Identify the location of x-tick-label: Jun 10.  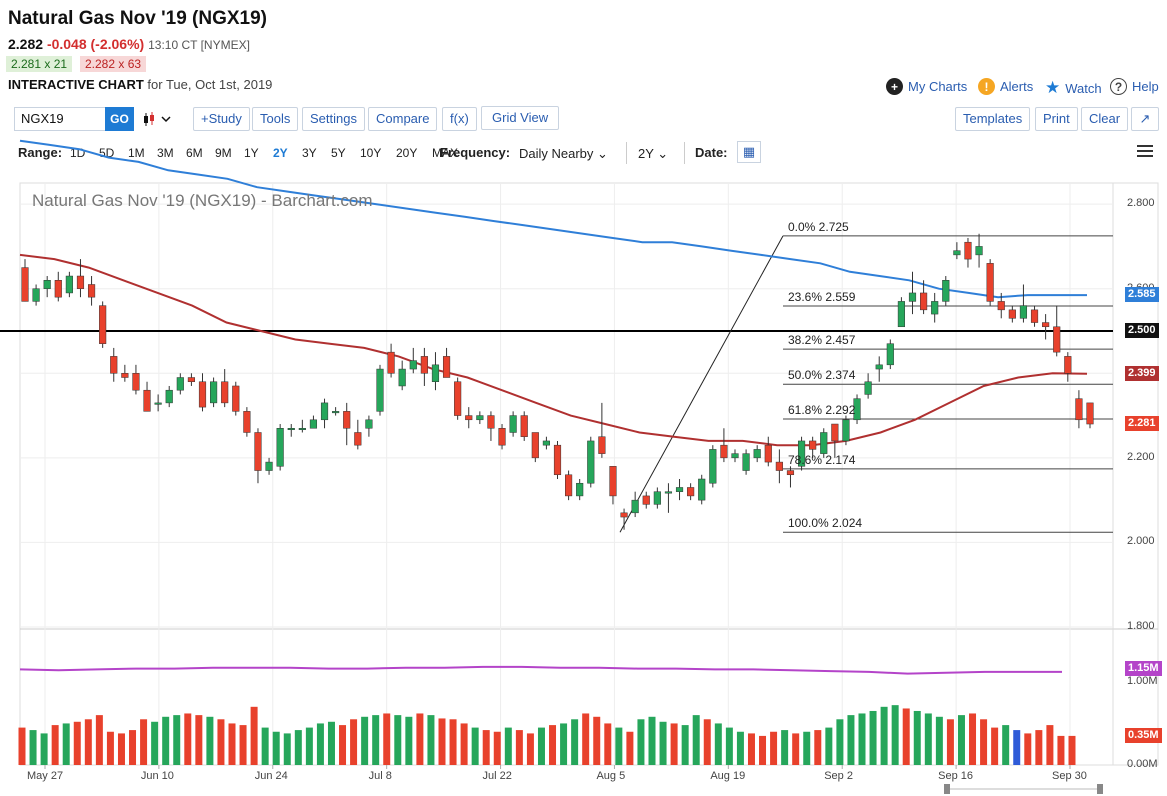
(157, 776).